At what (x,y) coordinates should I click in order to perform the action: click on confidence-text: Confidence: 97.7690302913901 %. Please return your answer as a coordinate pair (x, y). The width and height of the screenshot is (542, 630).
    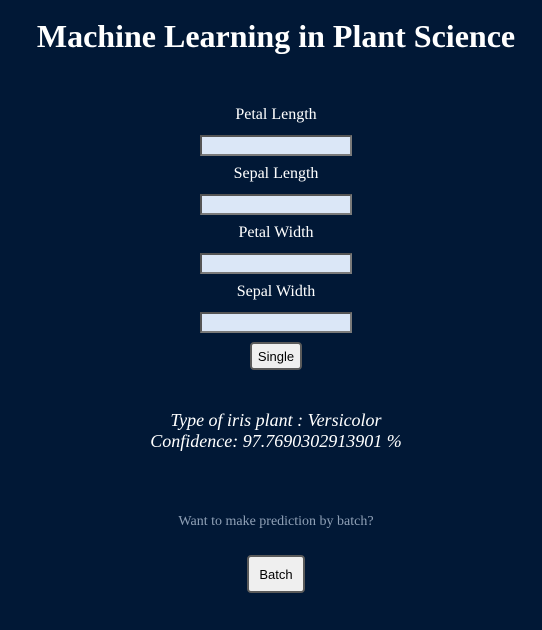
    Looking at the image, I should click on (276, 441).